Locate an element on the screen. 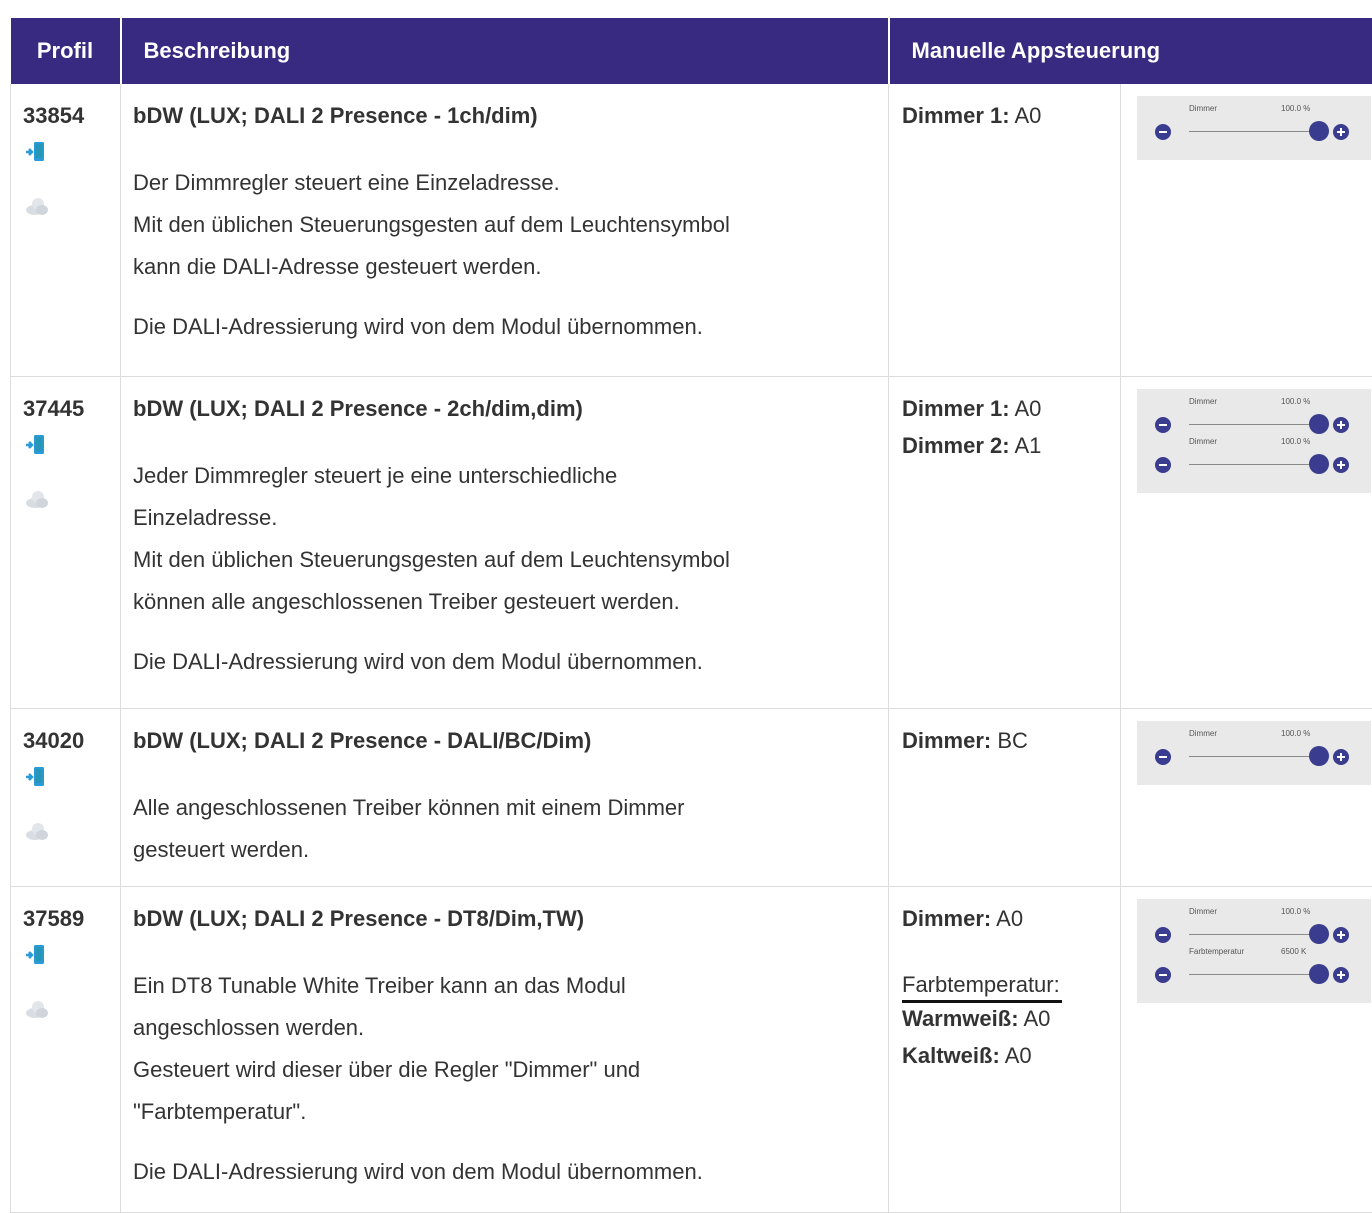  slider-value: 6500 K is located at coordinates (1293, 952).